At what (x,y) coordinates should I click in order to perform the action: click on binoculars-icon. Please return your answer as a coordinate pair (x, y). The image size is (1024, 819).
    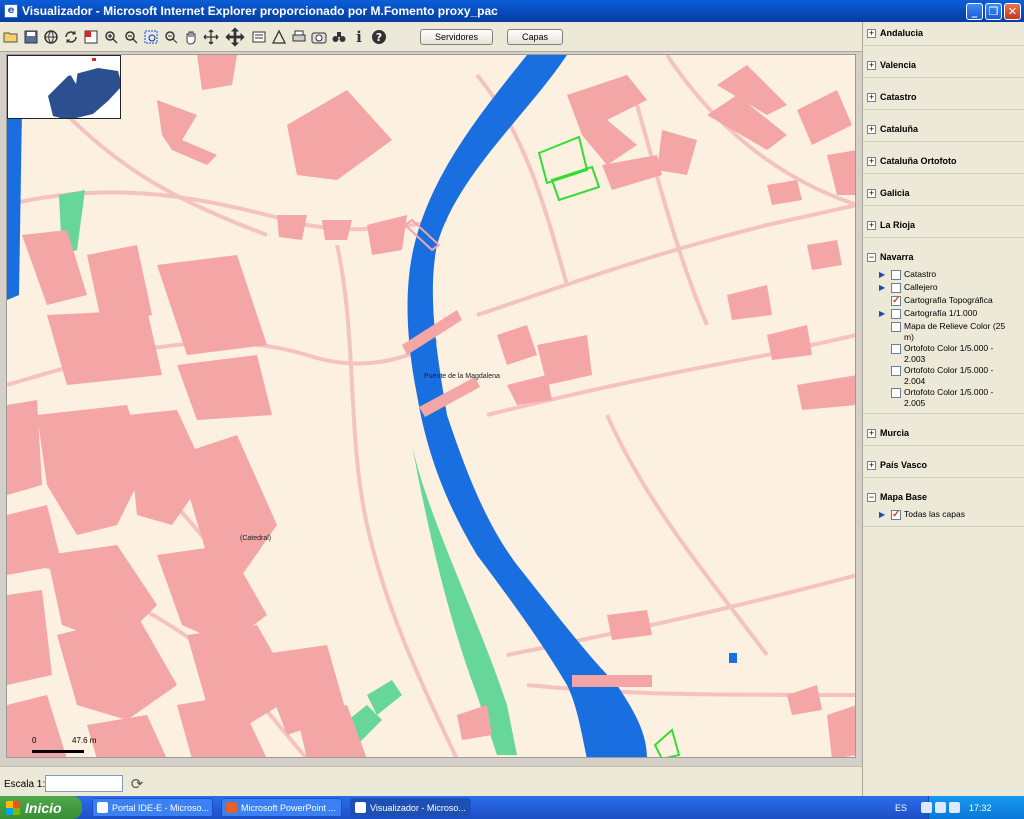
    Looking at the image, I should click on (339, 37).